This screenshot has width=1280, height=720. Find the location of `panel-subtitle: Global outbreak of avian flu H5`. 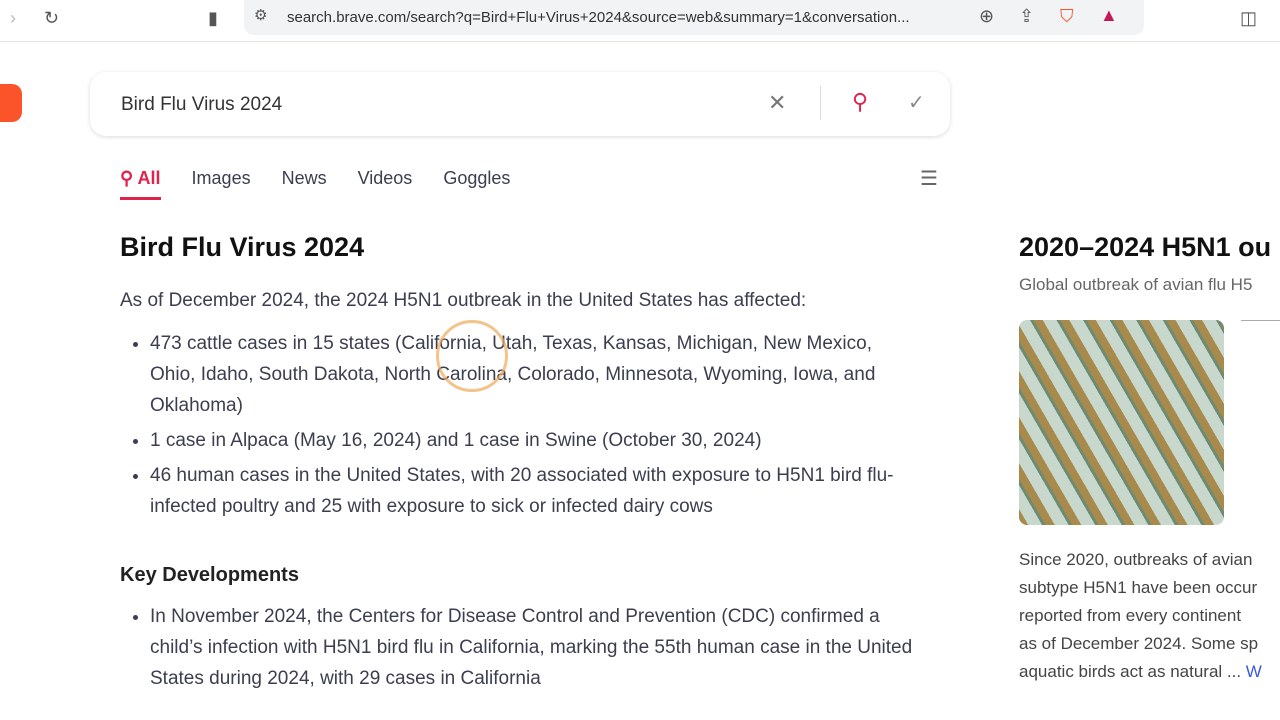

panel-subtitle: Global outbreak of avian flu H5 is located at coordinates (1136, 284).